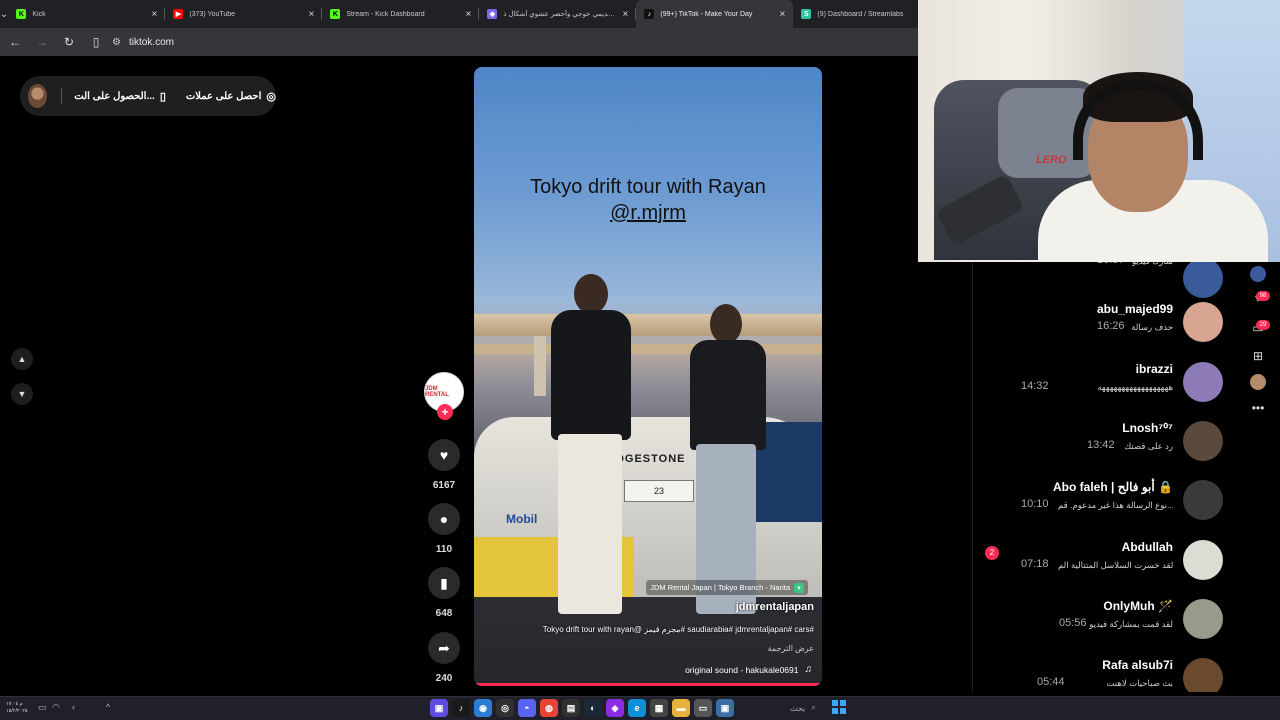 This screenshot has width=1280, height=720. What do you see at coordinates (42, 707) in the screenshot?
I see `notification-icon: ▭` at bounding box center [42, 707].